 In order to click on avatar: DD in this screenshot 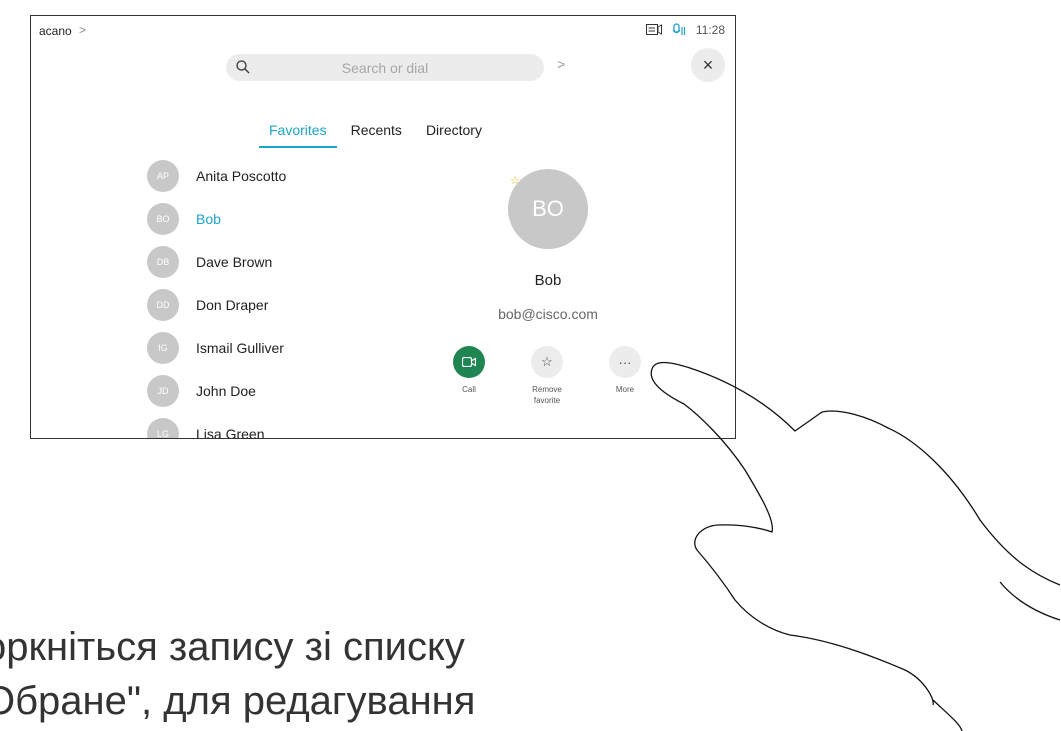, I will do `click(163, 305)`.